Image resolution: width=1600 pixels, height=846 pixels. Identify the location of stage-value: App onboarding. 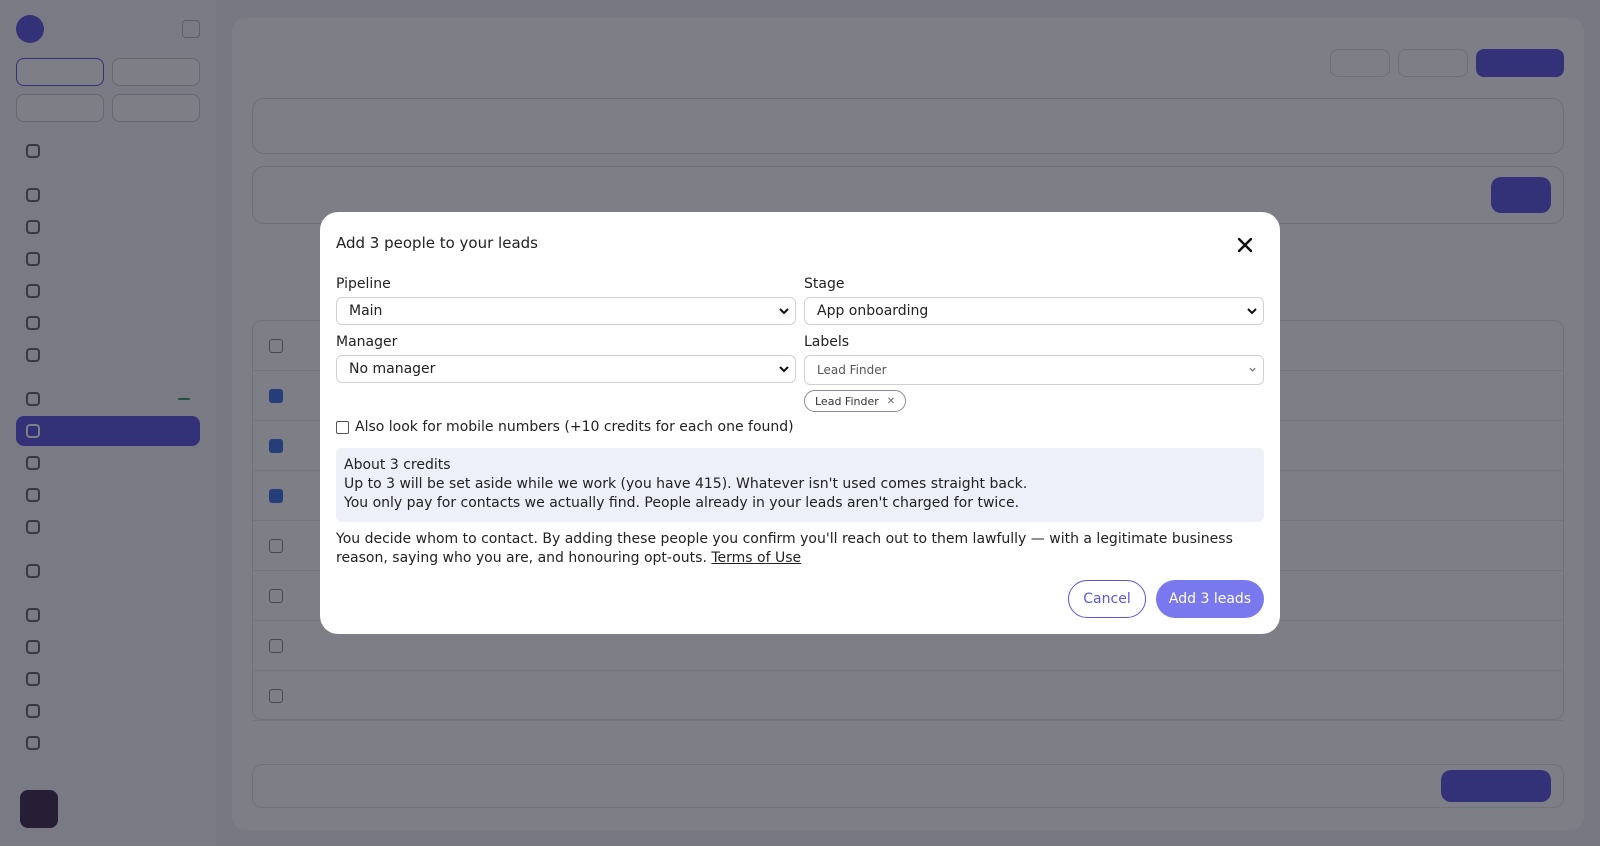
(873, 311).